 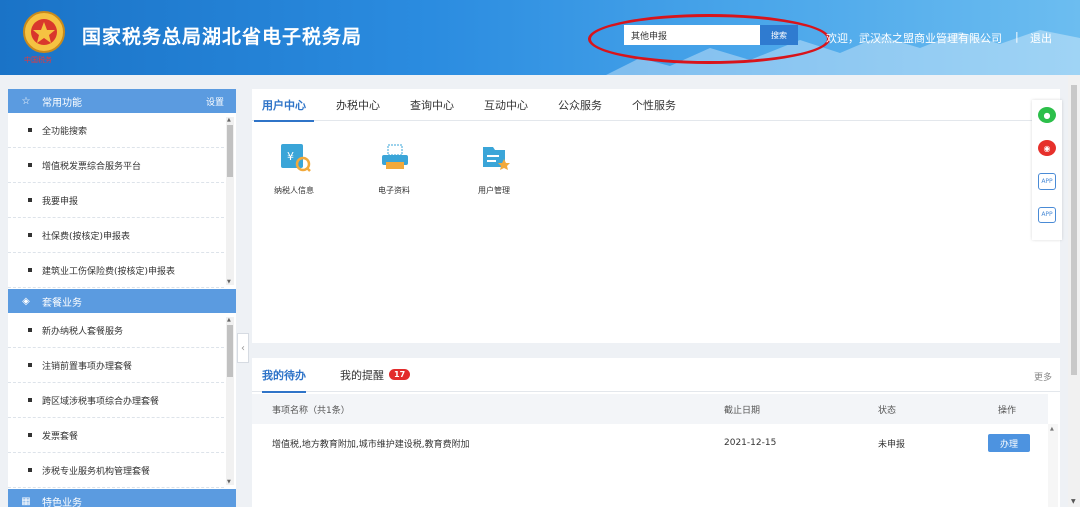 What do you see at coordinates (362, 375) in the screenshot?
I see `tab-label: 我的提醒` at bounding box center [362, 375].